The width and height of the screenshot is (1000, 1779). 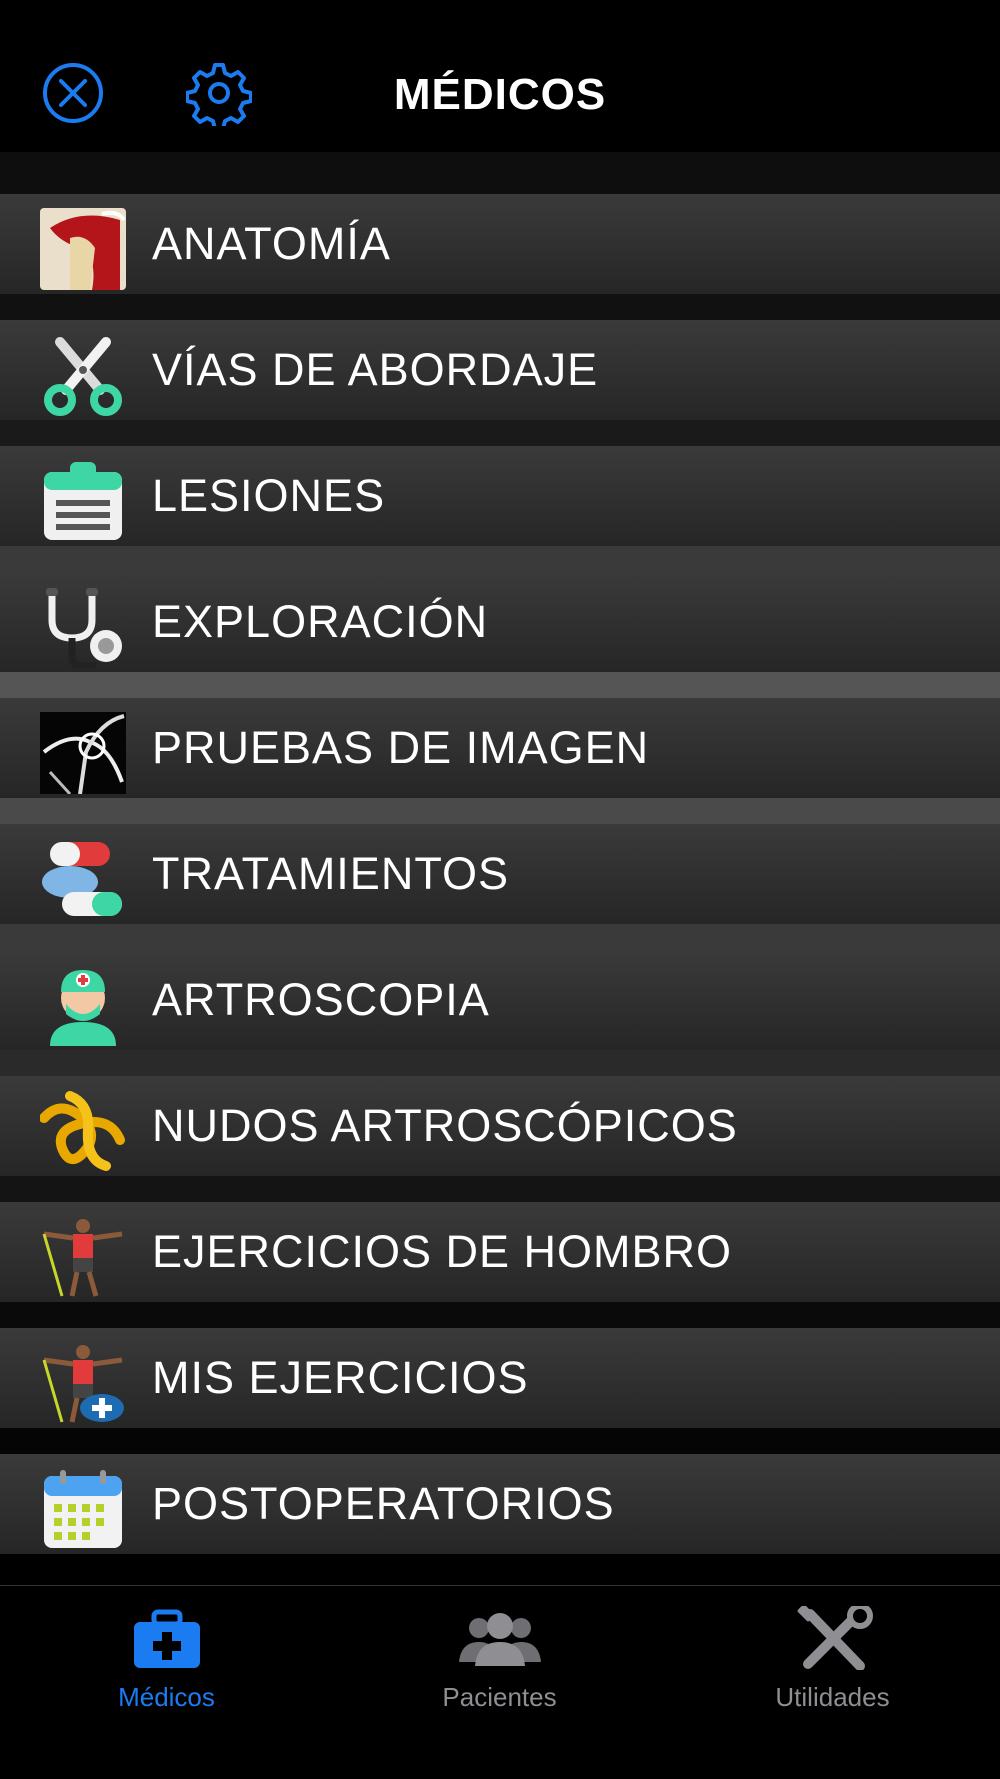 I want to click on medical-bag-icon, so click(x=166, y=1638).